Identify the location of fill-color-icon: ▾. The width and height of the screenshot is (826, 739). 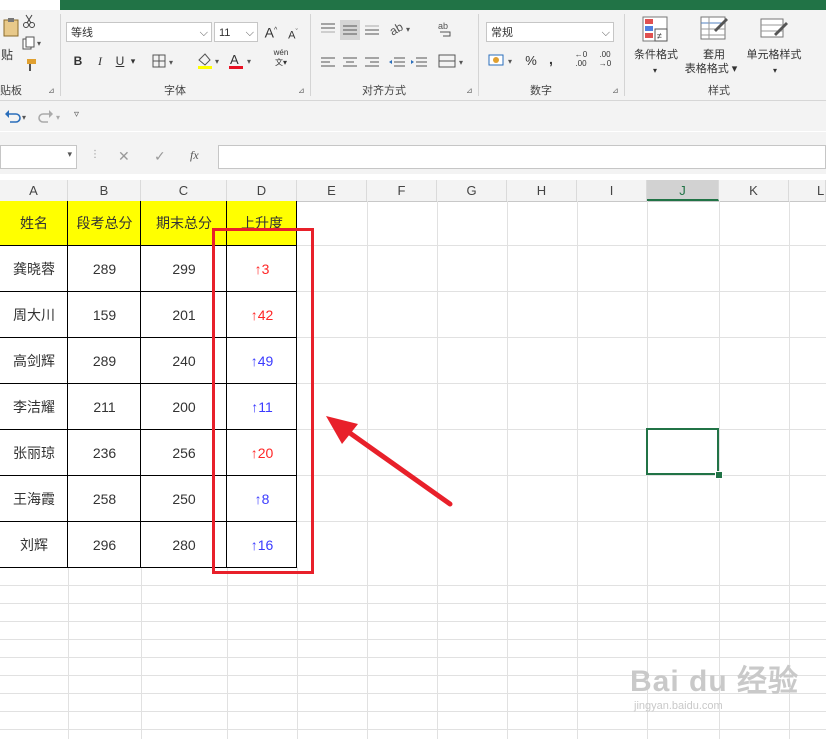
(210, 63).